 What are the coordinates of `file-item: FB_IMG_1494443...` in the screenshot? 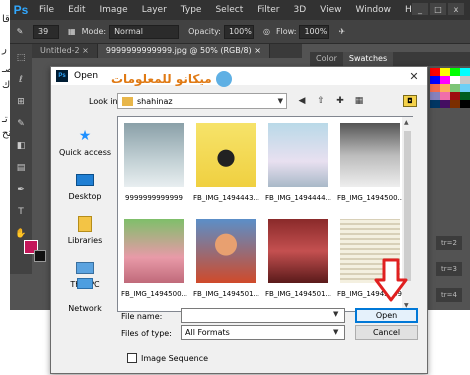 It's located at (226, 169).